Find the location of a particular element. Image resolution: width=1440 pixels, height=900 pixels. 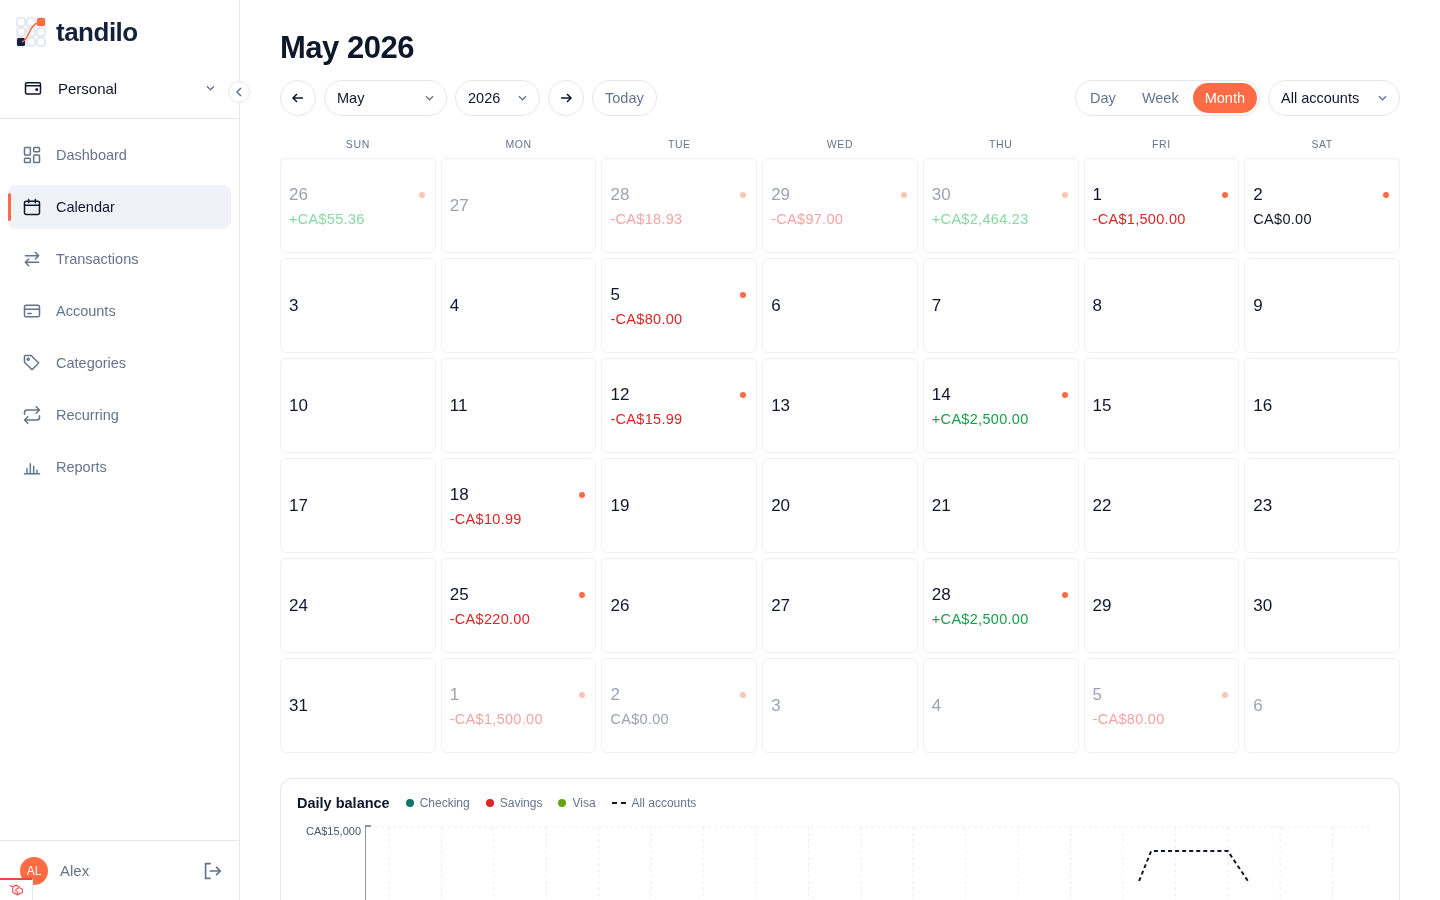

previous-button is located at coordinates (298, 98).